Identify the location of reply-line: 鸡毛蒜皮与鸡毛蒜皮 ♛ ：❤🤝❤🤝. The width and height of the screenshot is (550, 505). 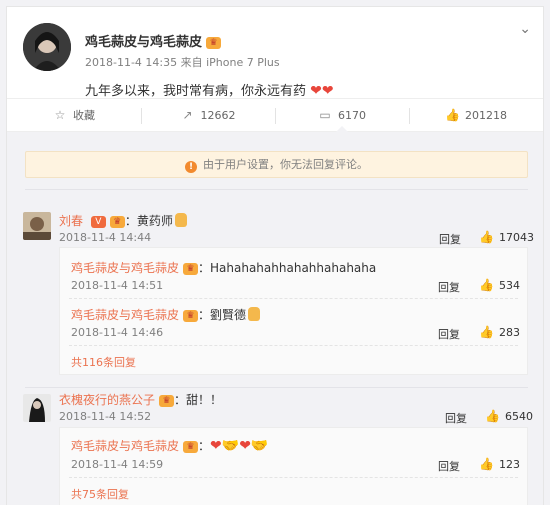
(169, 445).